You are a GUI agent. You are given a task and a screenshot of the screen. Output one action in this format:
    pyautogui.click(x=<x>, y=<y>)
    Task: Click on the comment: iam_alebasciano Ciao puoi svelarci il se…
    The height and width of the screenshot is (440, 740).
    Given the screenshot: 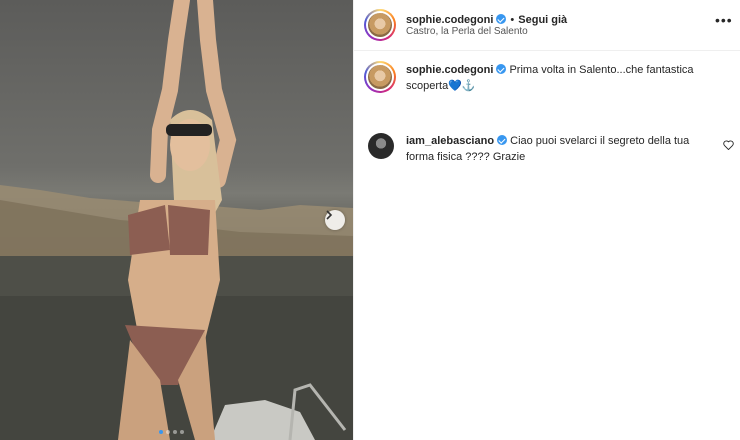 What is the action you would take?
    pyautogui.click(x=561, y=149)
    